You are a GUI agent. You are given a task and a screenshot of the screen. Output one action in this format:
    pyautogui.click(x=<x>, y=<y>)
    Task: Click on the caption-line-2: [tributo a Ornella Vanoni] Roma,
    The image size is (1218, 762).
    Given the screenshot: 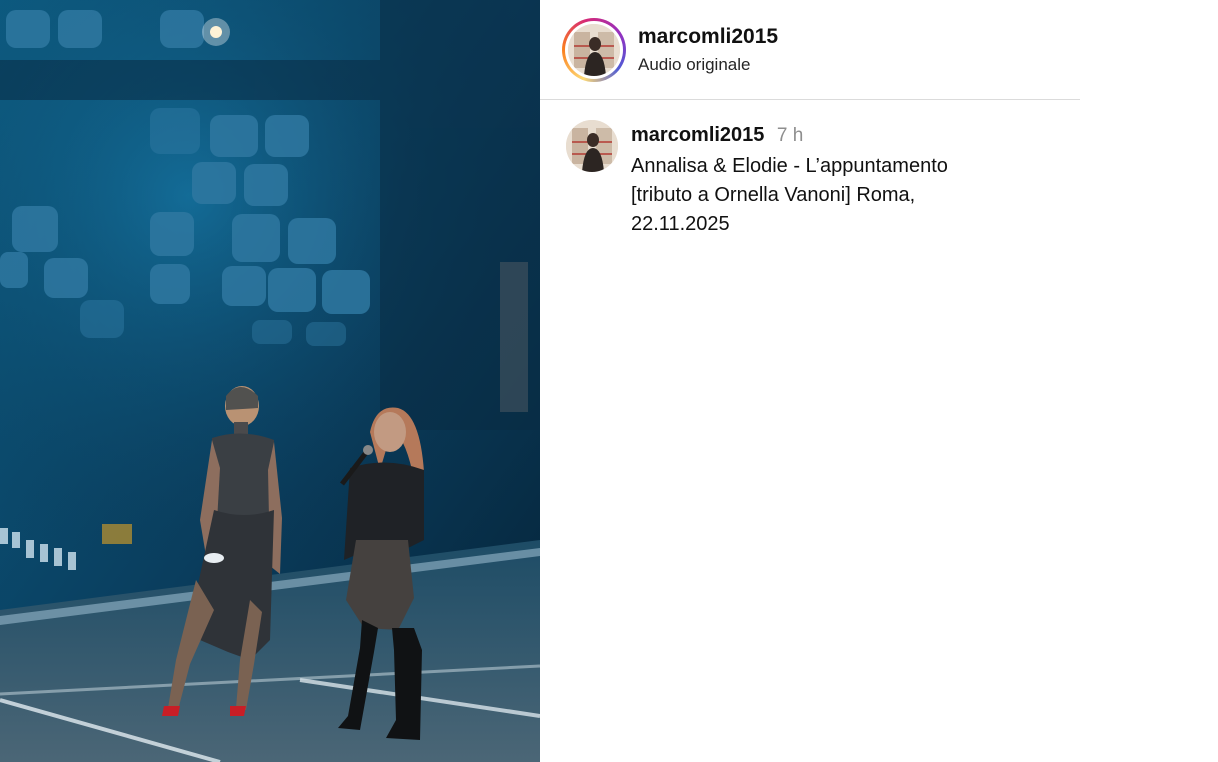 What is the action you would take?
    pyautogui.click(x=773, y=195)
    